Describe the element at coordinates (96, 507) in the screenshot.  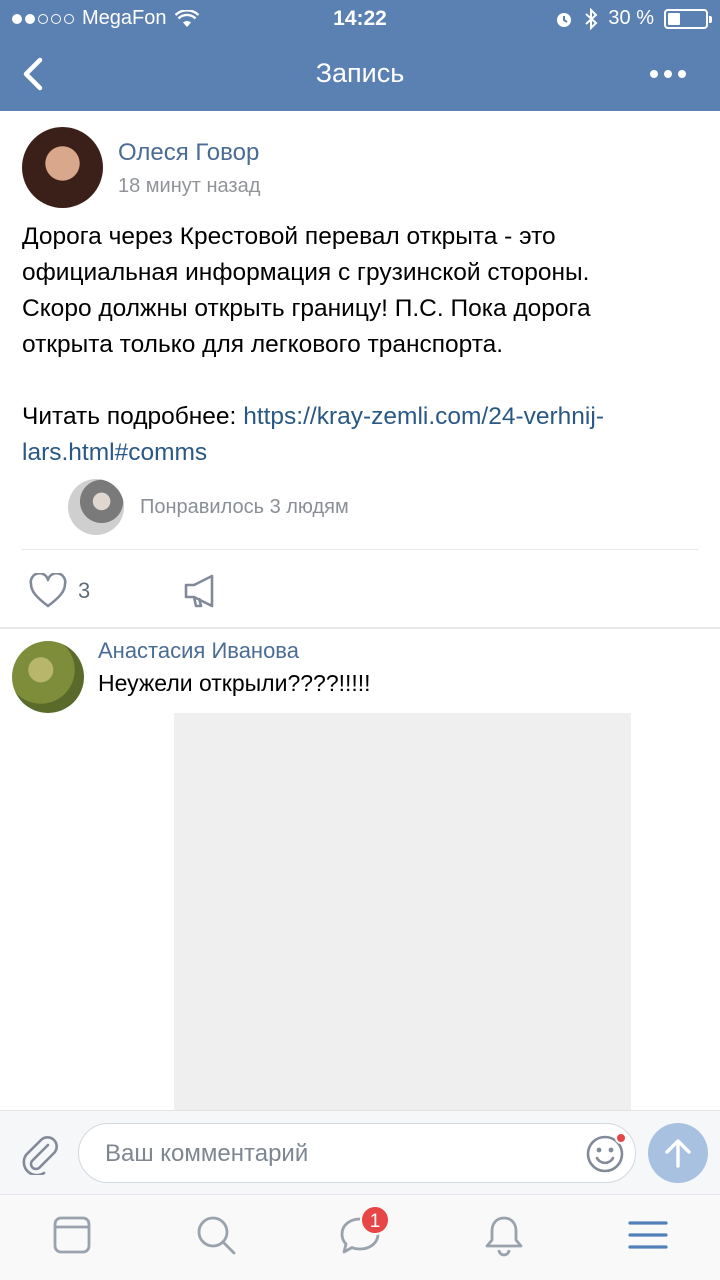
I see `liker-avatar` at that location.